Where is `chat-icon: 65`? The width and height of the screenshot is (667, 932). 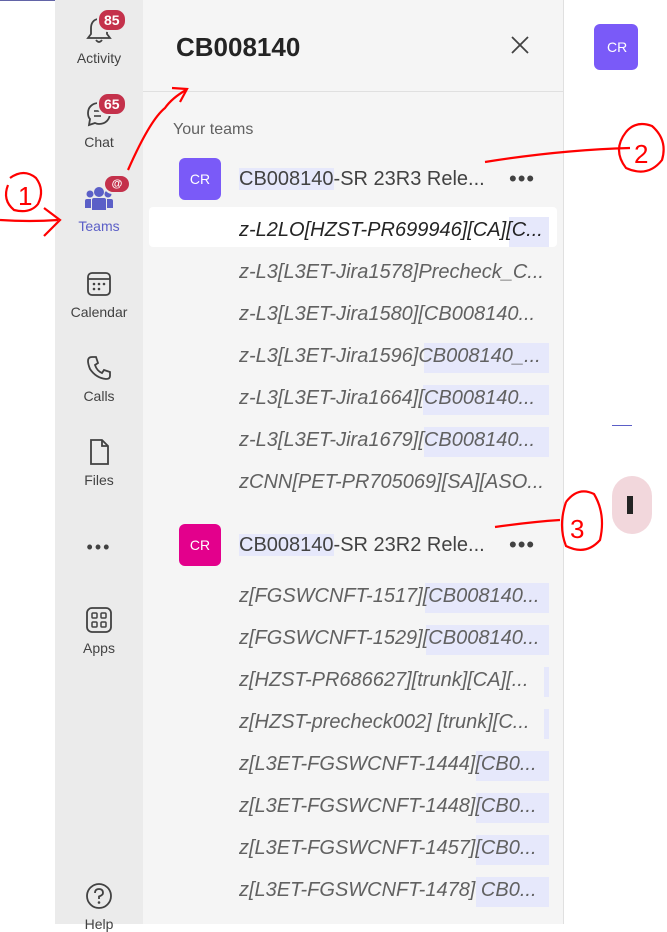 chat-icon: 65 is located at coordinates (105, 111).